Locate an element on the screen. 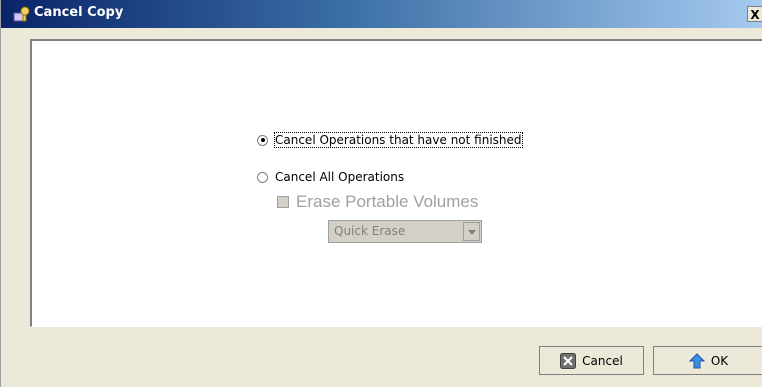  cancel-unfinished-option: Cancel Operations that have not finished is located at coordinates (390, 140).